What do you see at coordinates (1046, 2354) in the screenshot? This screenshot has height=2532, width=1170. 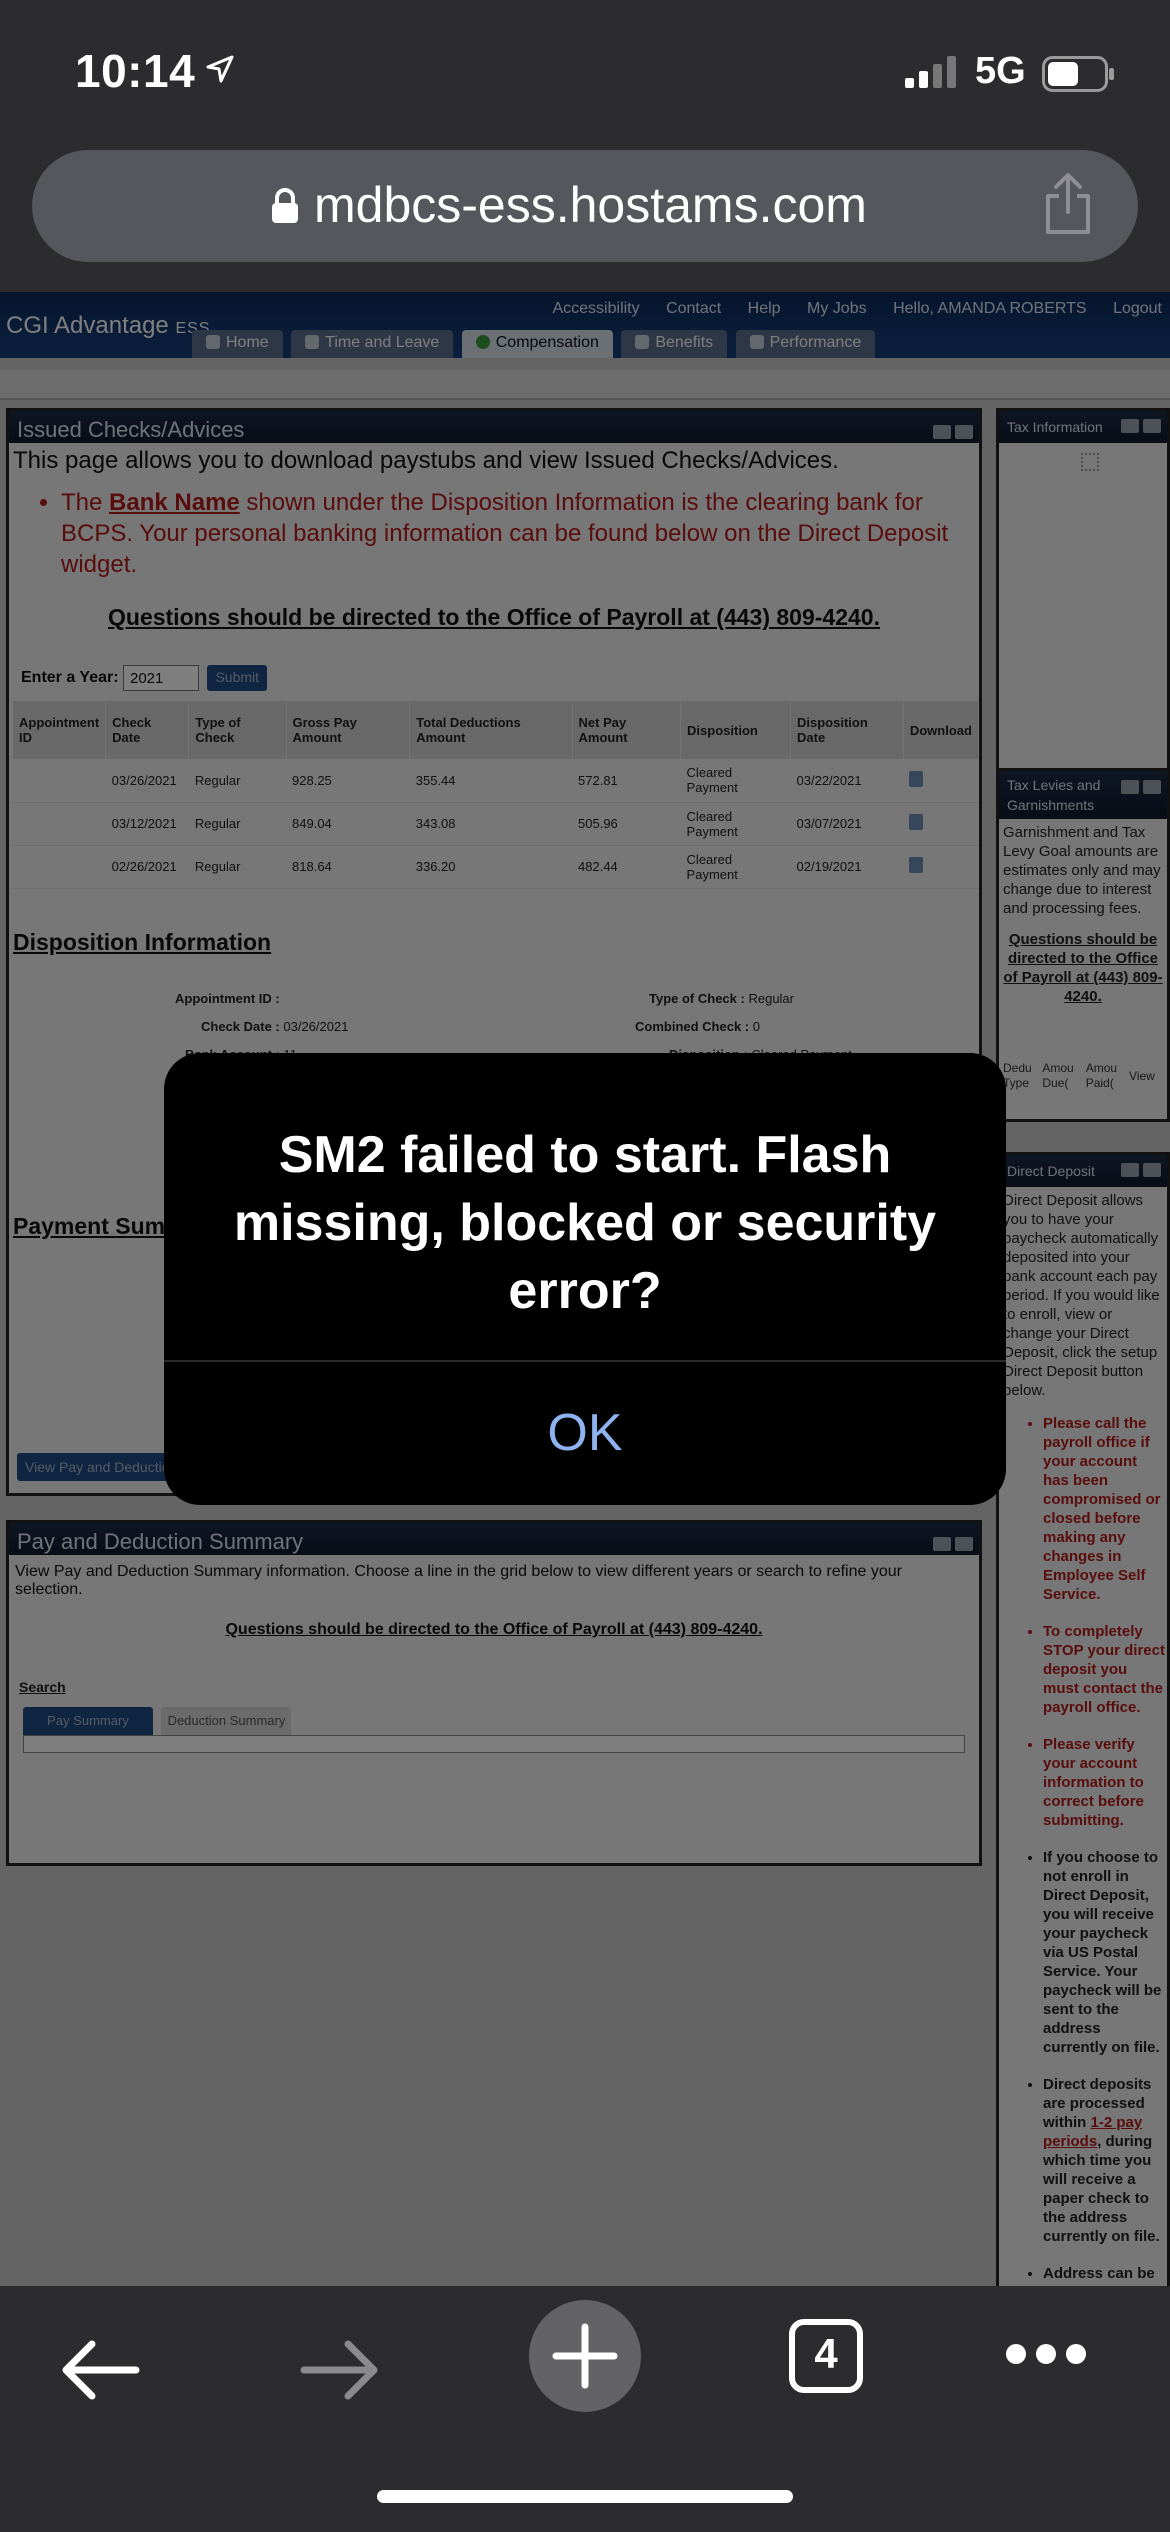 I see `more-menu-icon` at bounding box center [1046, 2354].